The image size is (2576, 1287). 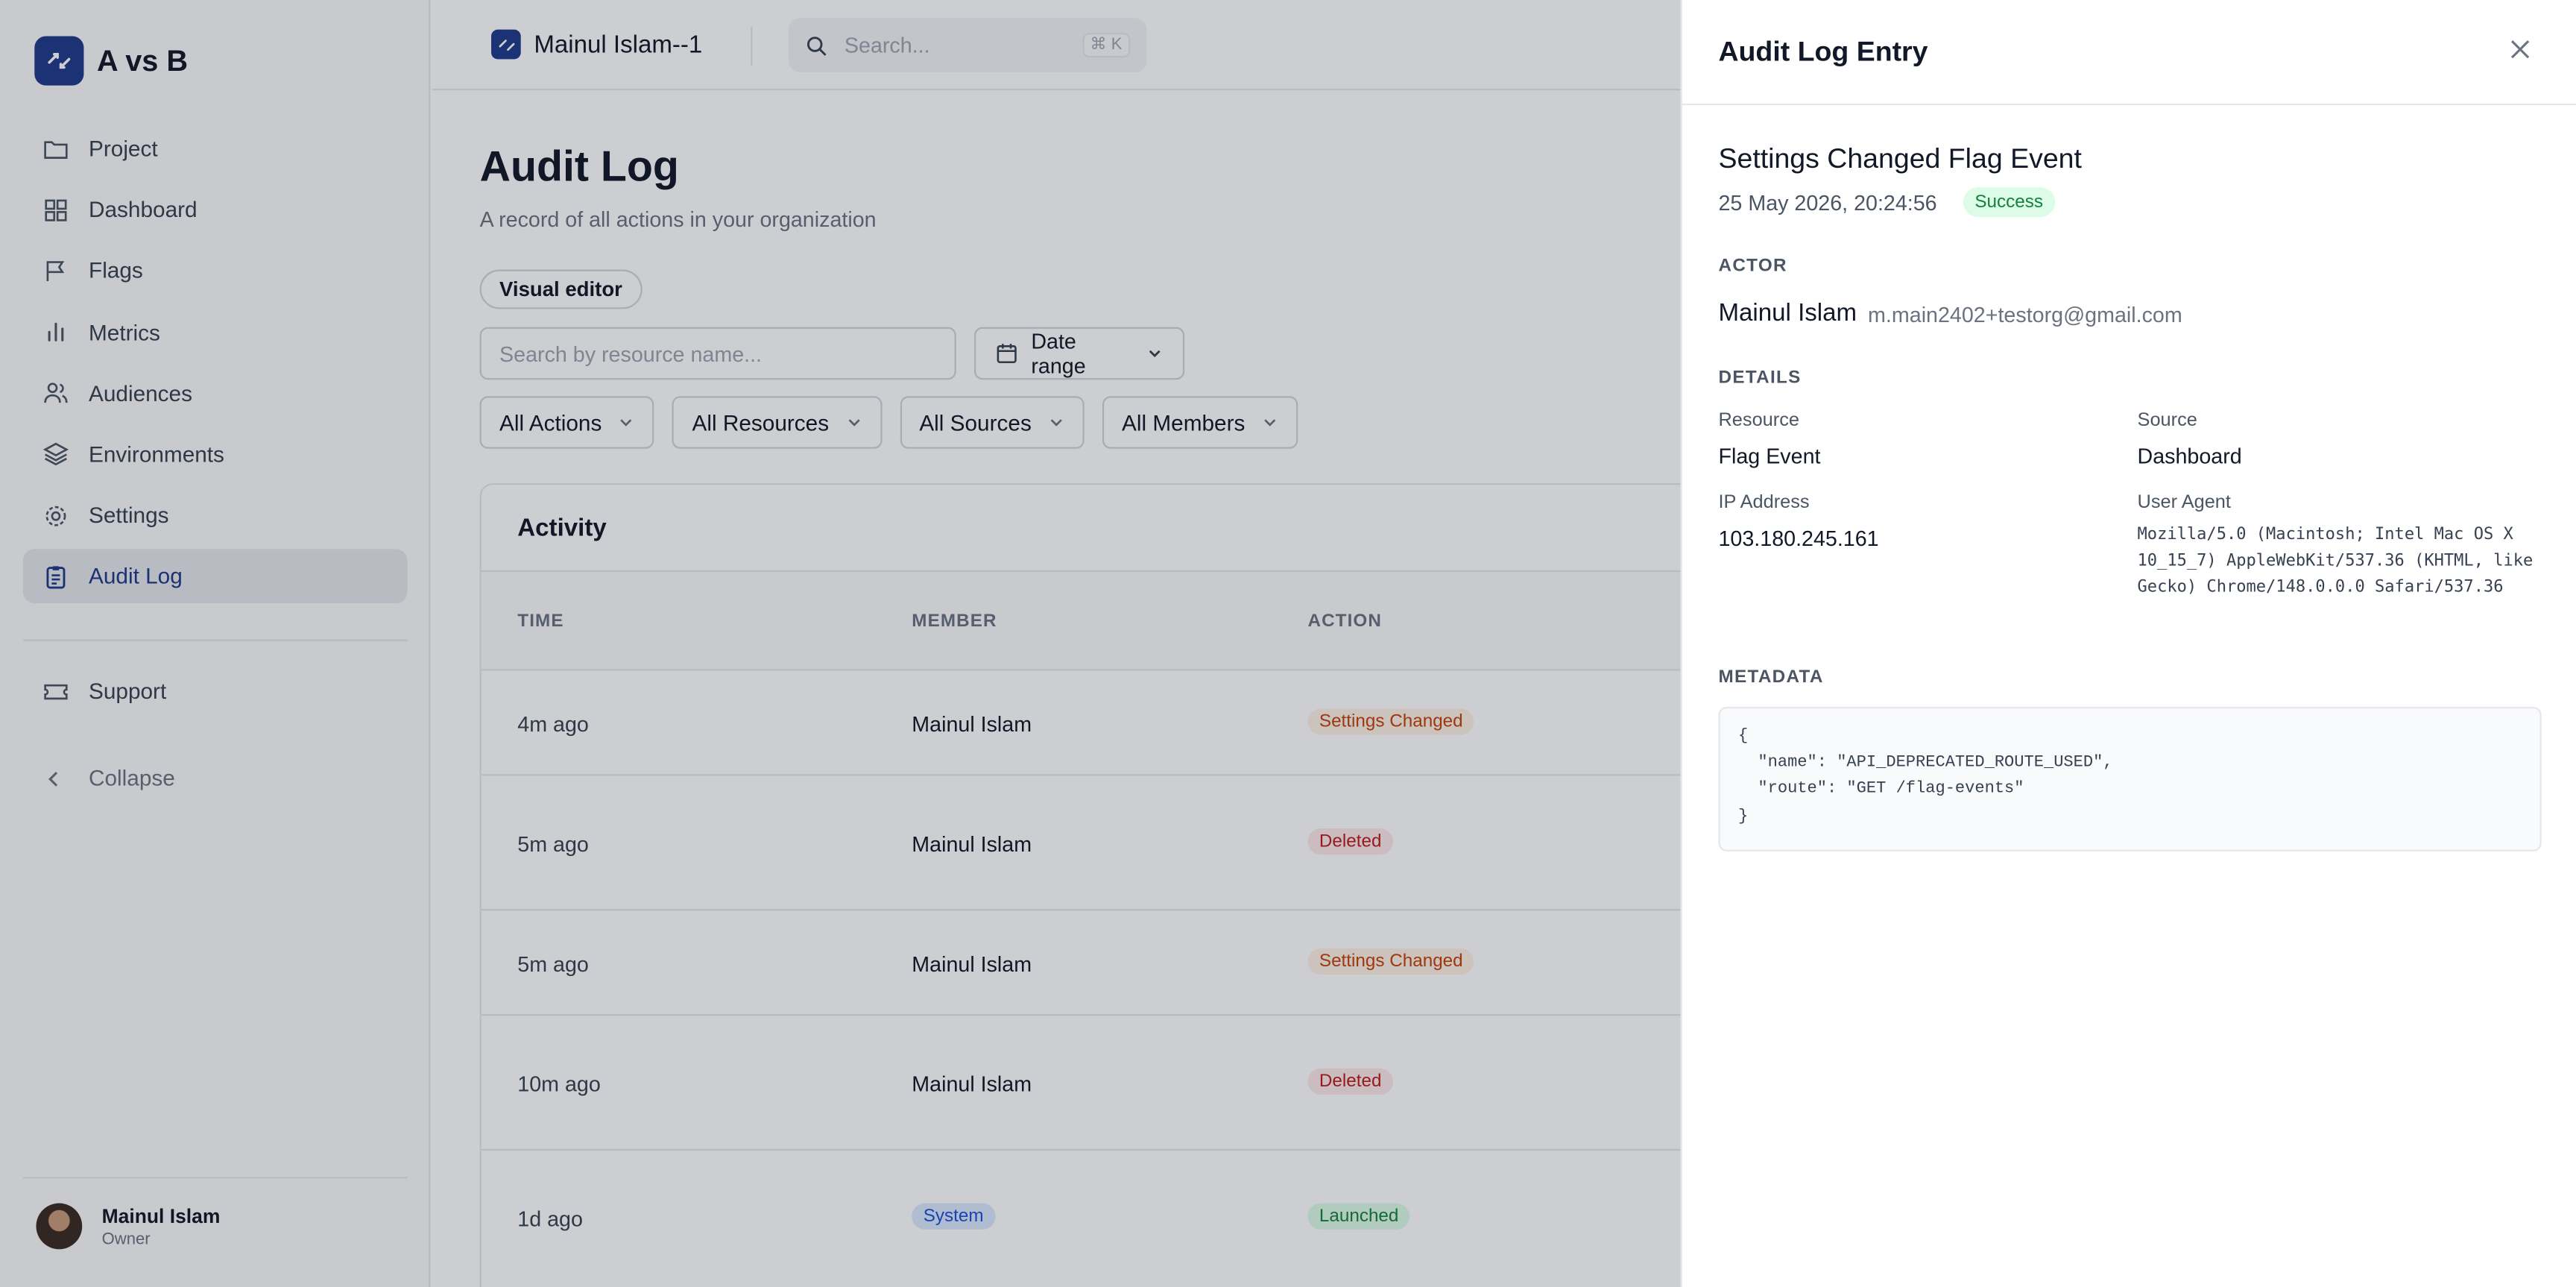 I want to click on resource-label: Resource, so click(x=1758, y=421).